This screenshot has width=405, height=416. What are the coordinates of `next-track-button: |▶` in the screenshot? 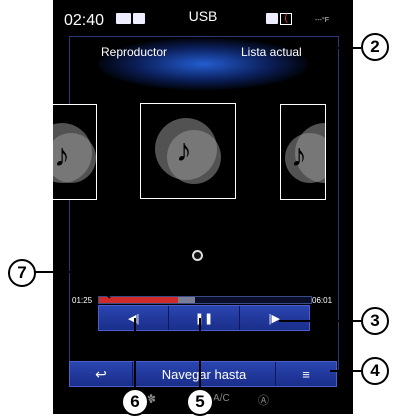 It's located at (274, 318).